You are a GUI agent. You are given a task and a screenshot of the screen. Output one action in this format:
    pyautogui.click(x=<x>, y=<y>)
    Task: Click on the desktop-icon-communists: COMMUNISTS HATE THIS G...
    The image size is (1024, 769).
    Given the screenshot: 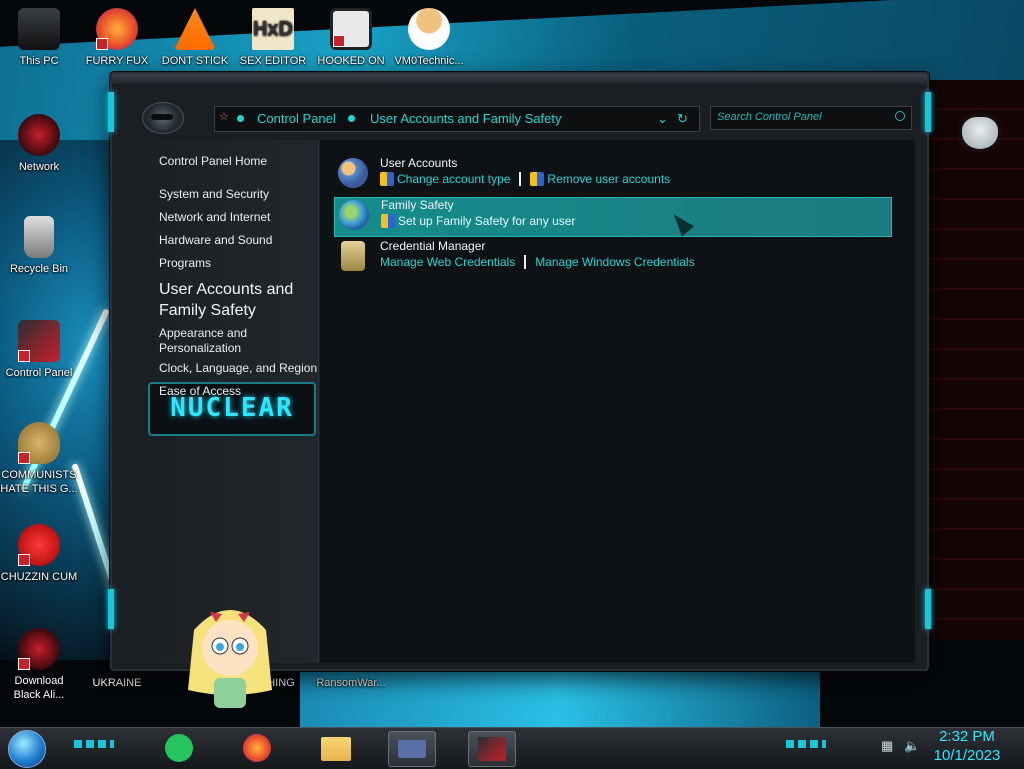 What is the action you would take?
    pyautogui.click(x=39, y=459)
    